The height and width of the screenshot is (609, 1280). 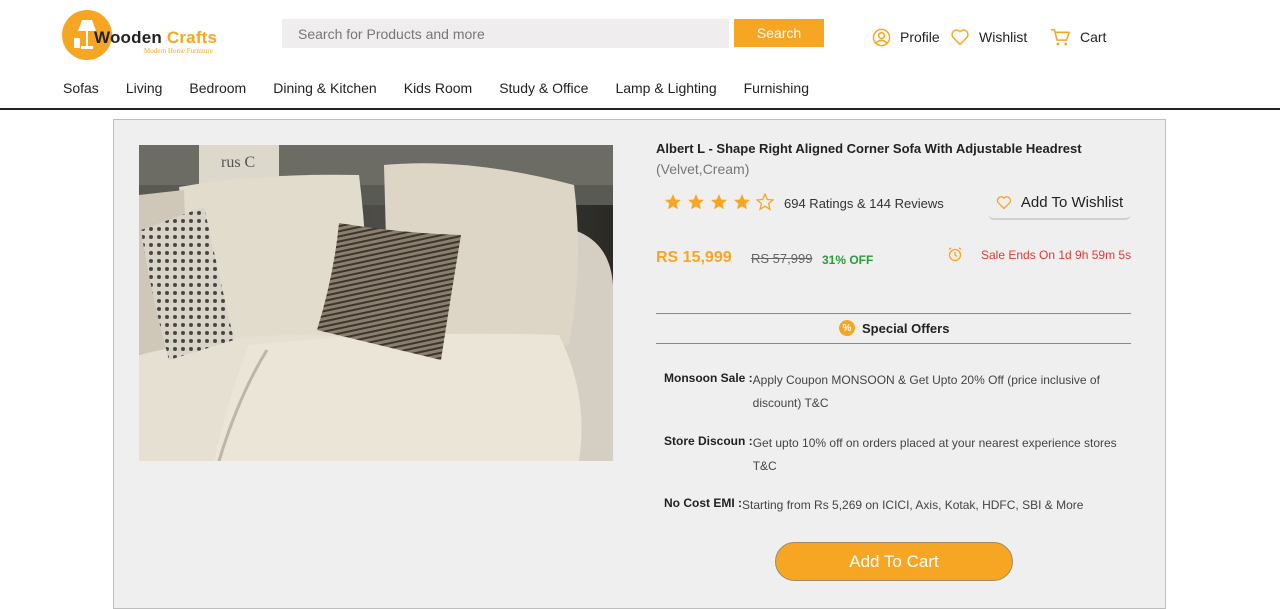 What do you see at coordinates (81, 88) in the screenshot?
I see `nav-item-sofas: Sofas` at bounding box center [81, 88].